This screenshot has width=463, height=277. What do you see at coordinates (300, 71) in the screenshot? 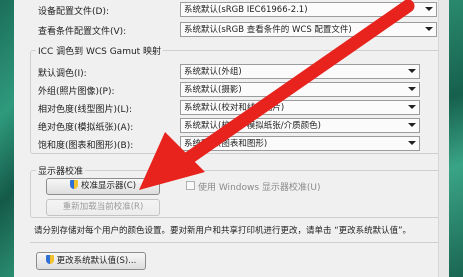
I see `default-rendering-dropdown: 系统默认(外组)` at bounding box center [300, 71].